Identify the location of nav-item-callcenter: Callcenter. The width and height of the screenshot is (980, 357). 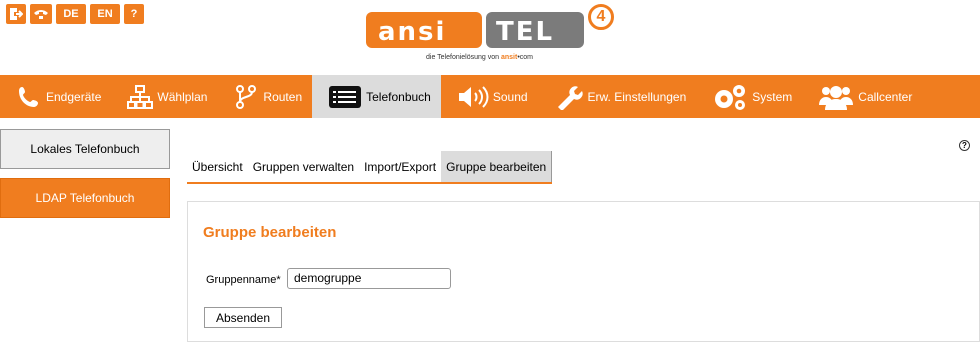
(862, 96).